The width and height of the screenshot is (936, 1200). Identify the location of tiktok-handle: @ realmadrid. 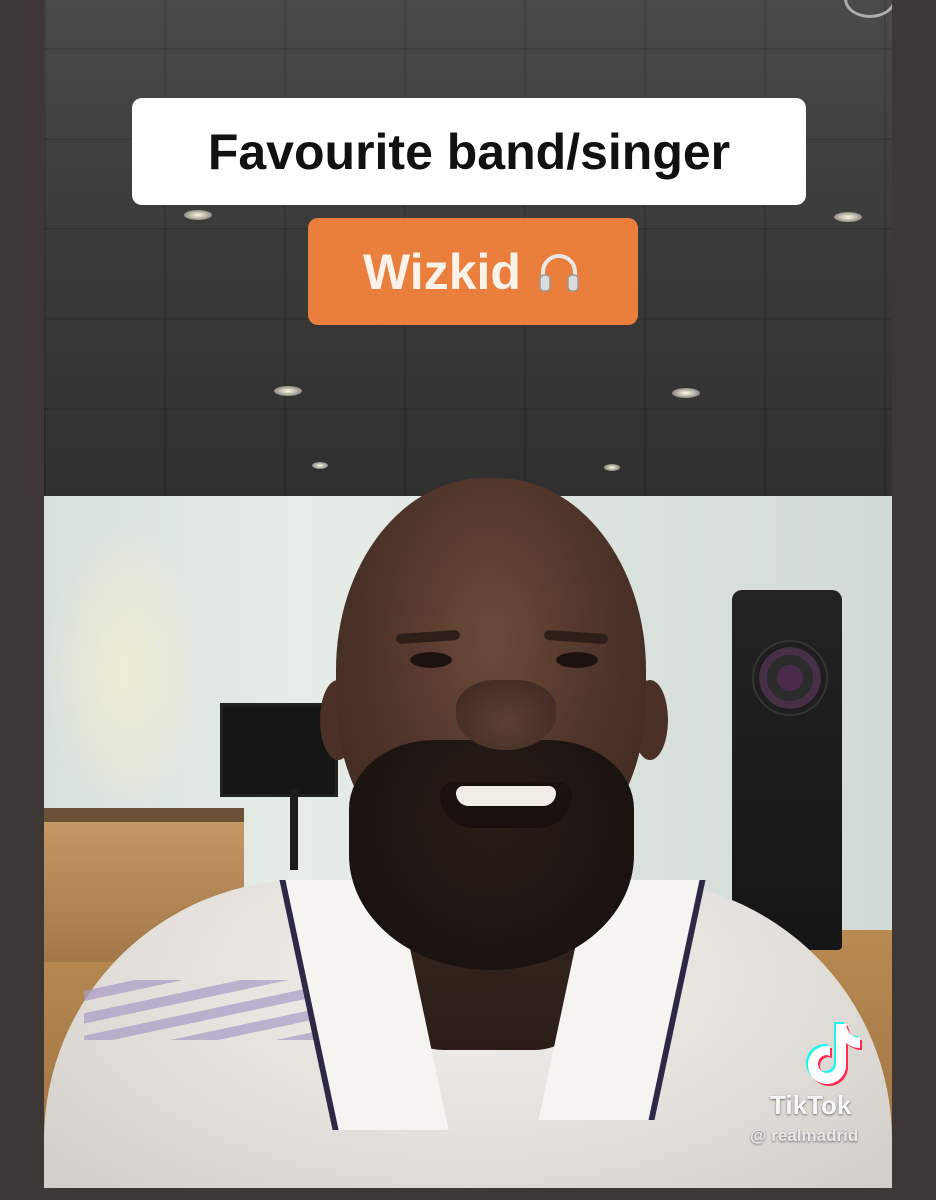
(804, 1135).